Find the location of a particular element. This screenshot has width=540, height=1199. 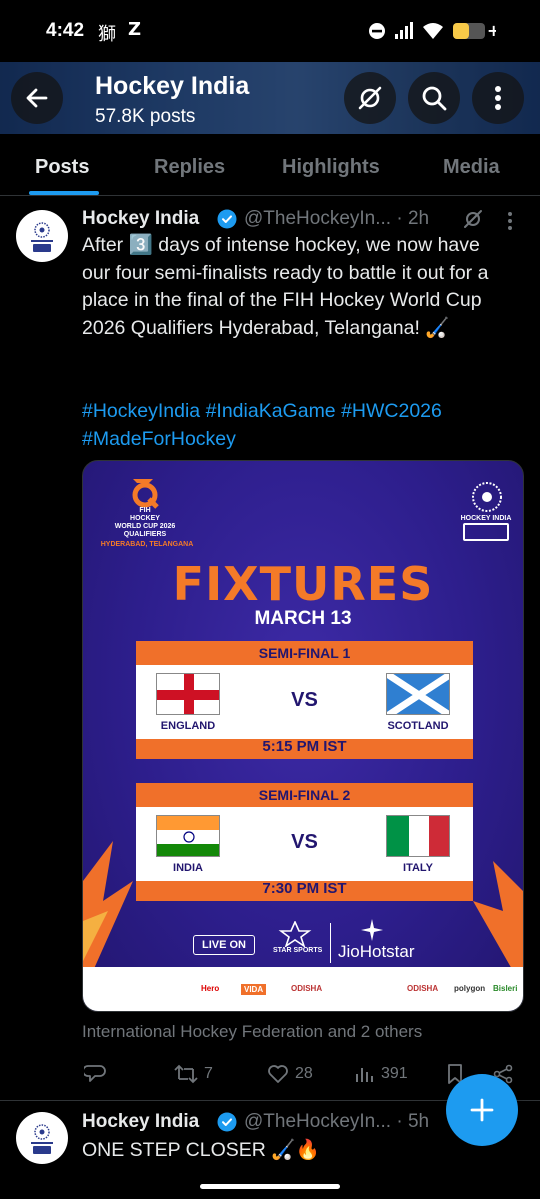

hockey-india-sunburst-icon is located at coordinates (487, 497).